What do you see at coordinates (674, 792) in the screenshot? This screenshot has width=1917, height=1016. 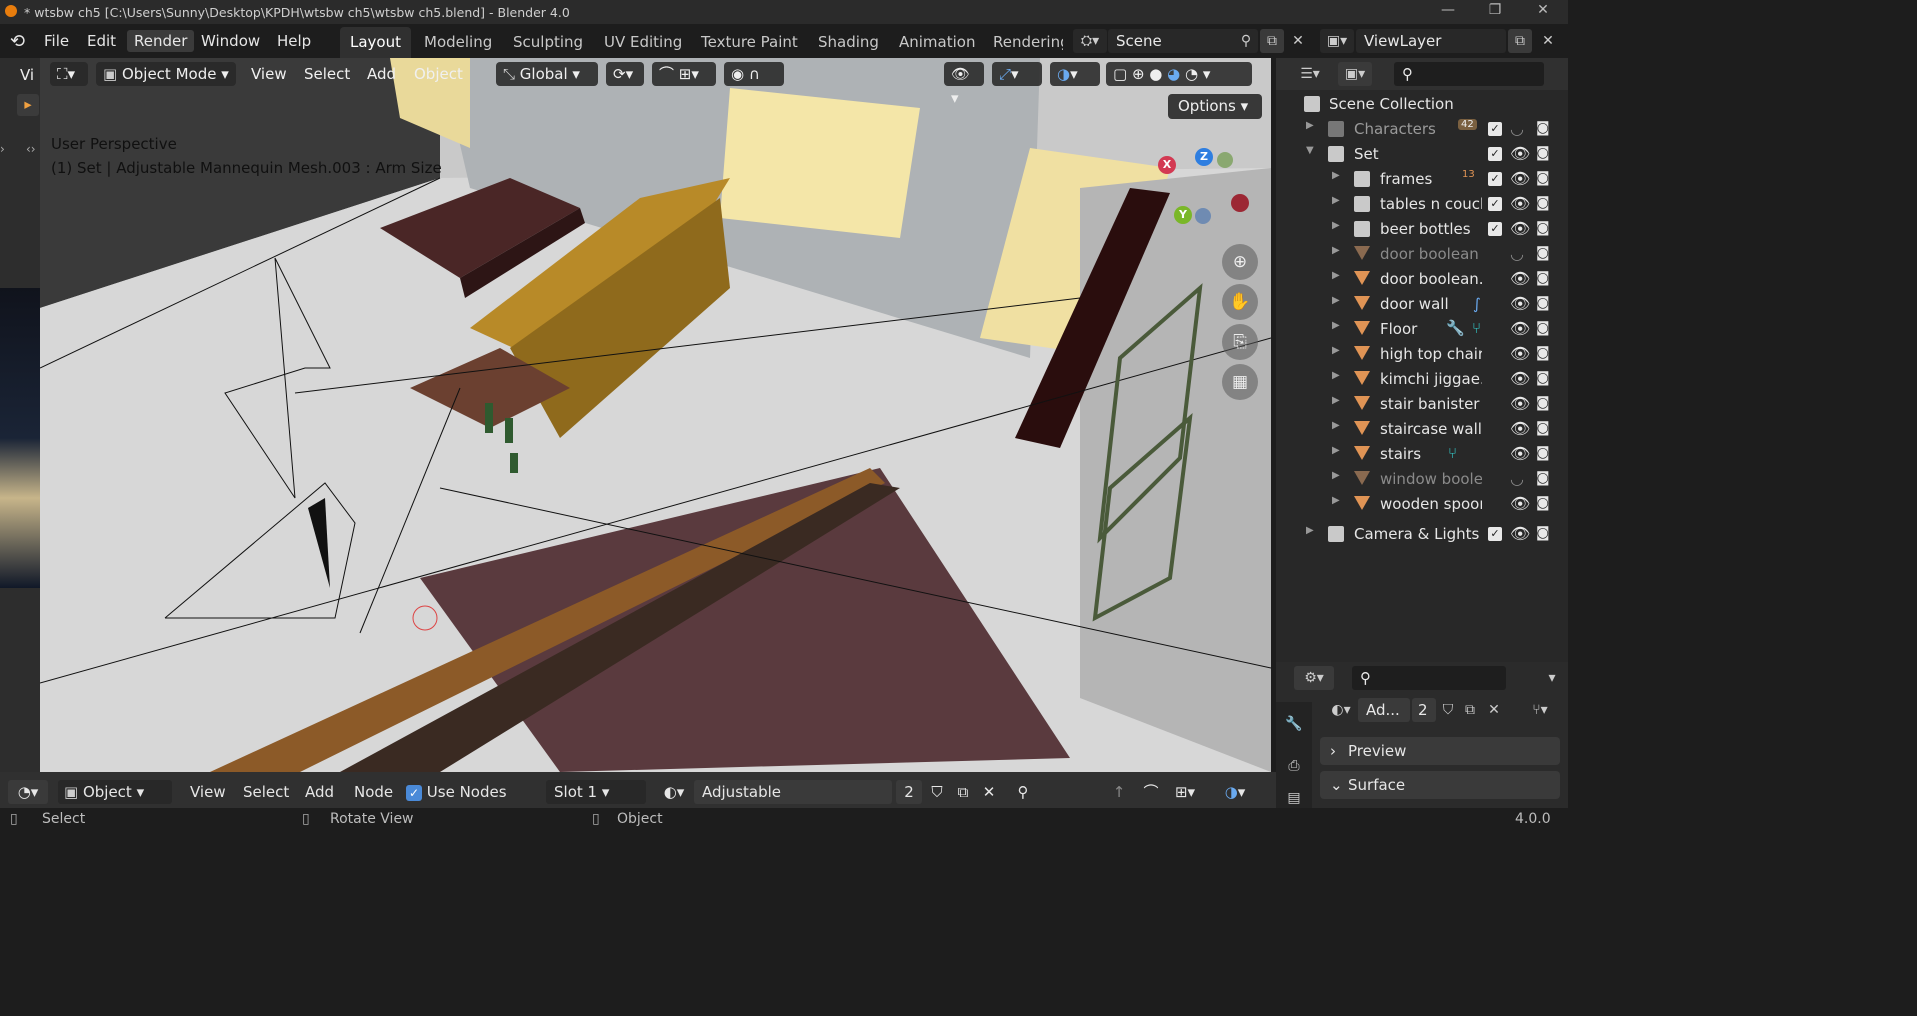 I see `material-browse-icon: ◐▾` at bounding box center [674, 792].